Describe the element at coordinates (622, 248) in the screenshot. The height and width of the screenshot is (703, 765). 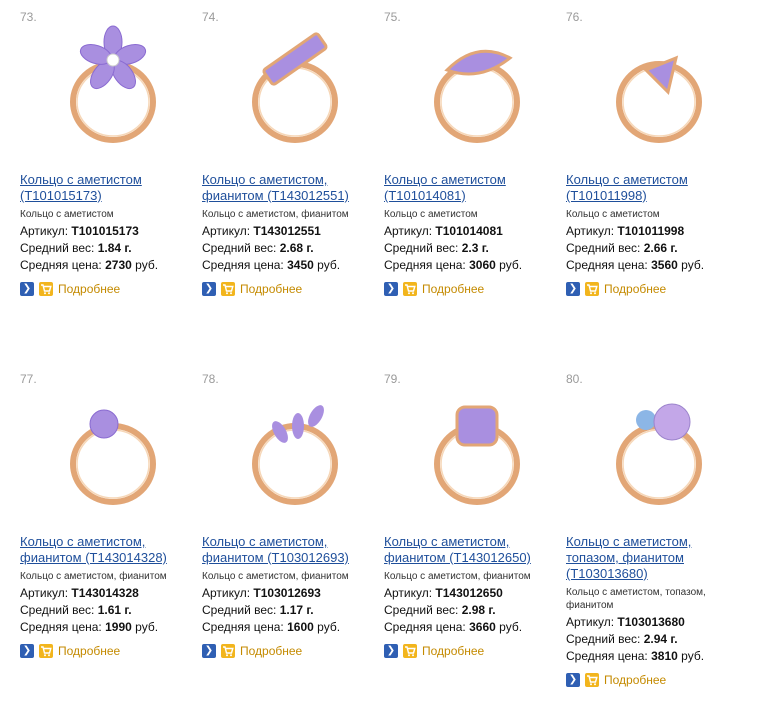
I see `product-weight: Средний вес: 2.66 г.` at that location.